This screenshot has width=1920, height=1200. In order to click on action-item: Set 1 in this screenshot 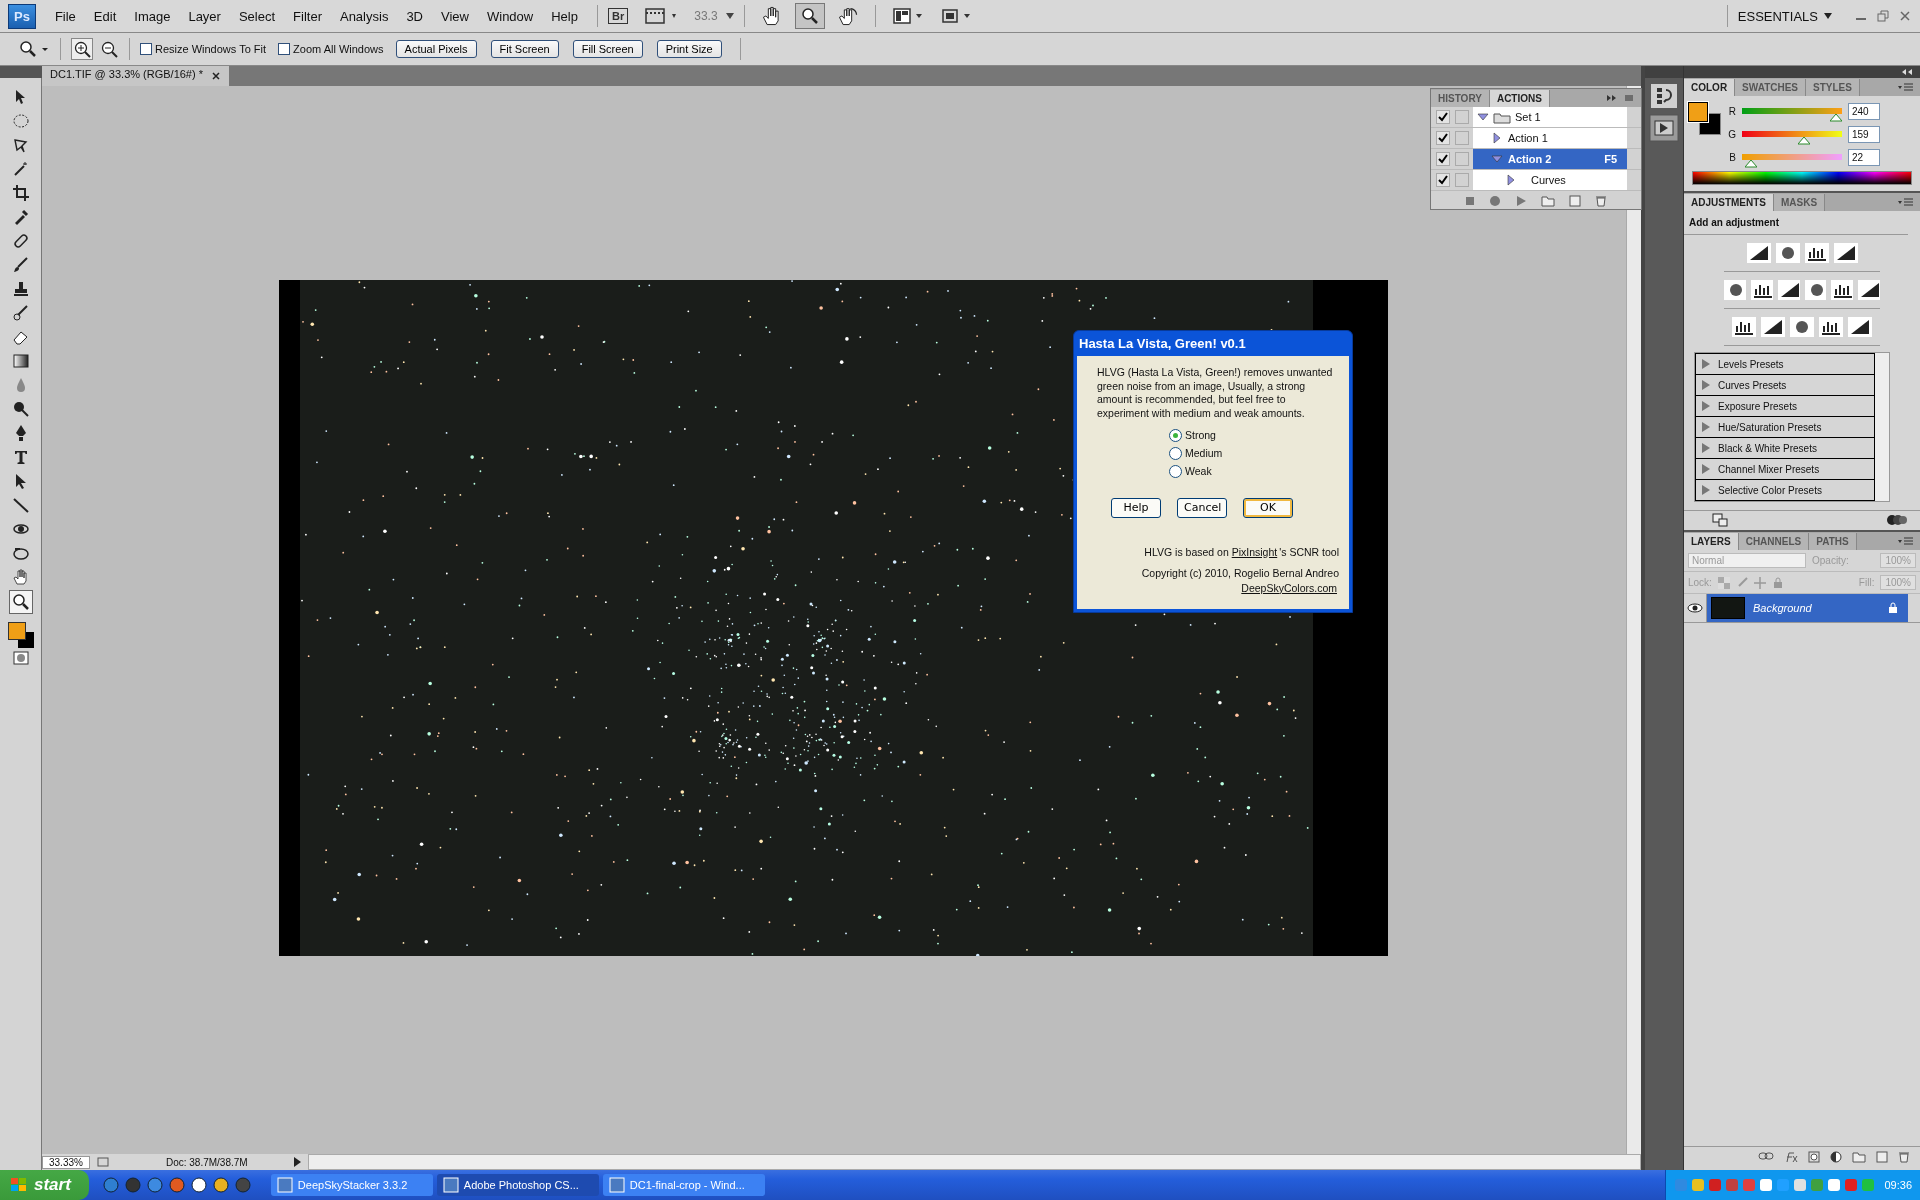, I will do `click(1550, 117)`.